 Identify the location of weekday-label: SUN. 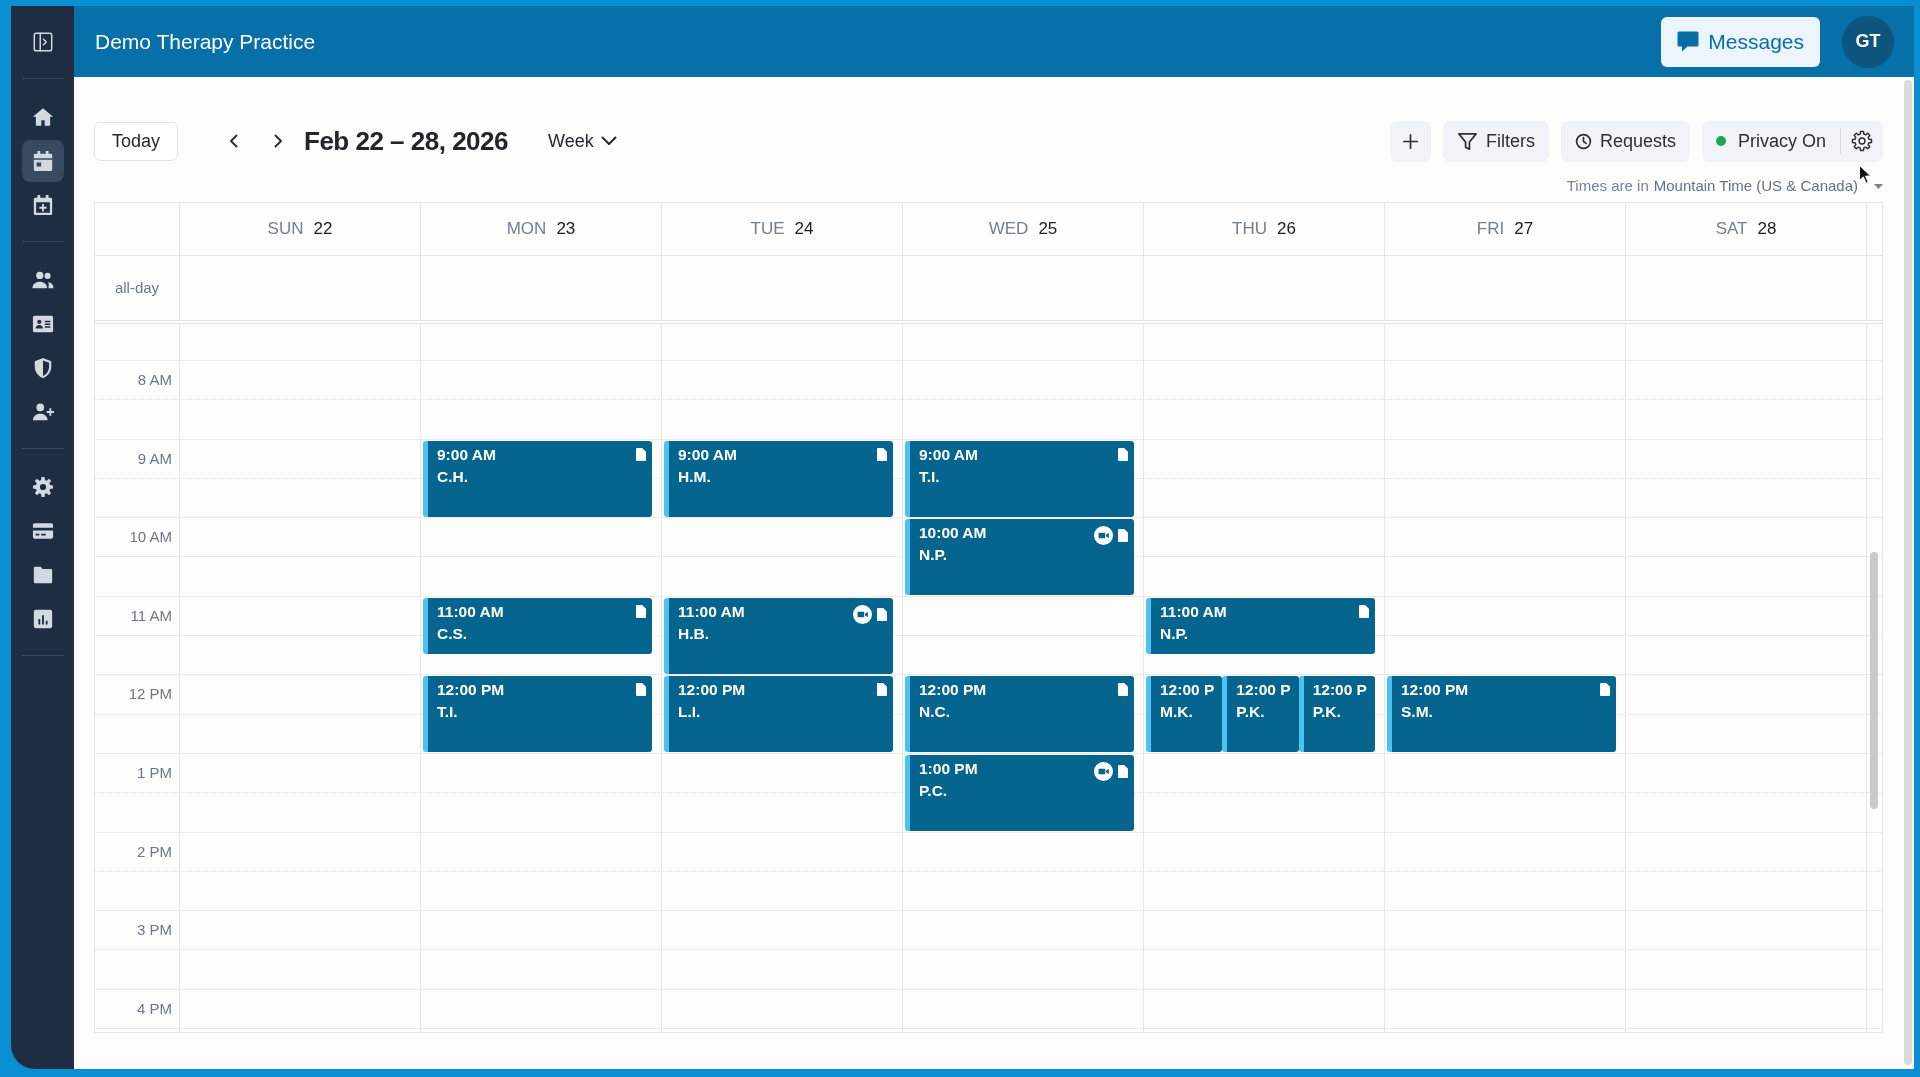
(285, 229).